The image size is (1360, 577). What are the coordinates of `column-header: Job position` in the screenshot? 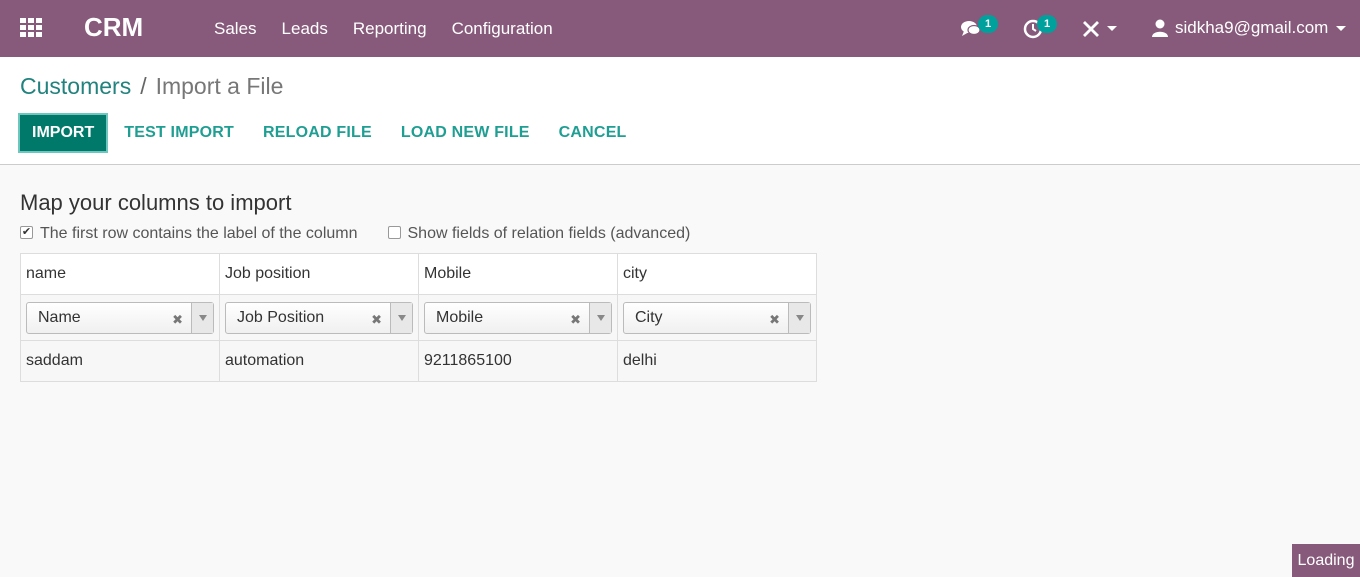 It's located at (319, 274).